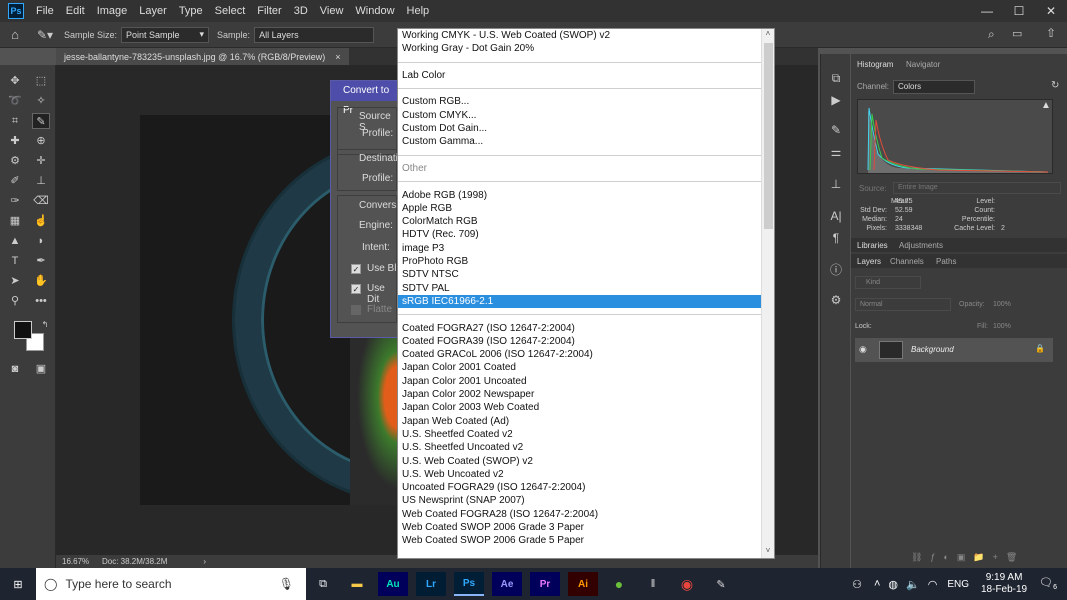 This screenshot has height=600, width=1067. What do you see at coordinates (41, 141) in the screenshot?
I see `patch-tool-icon: ⊕` at bounding box center [41, 141].